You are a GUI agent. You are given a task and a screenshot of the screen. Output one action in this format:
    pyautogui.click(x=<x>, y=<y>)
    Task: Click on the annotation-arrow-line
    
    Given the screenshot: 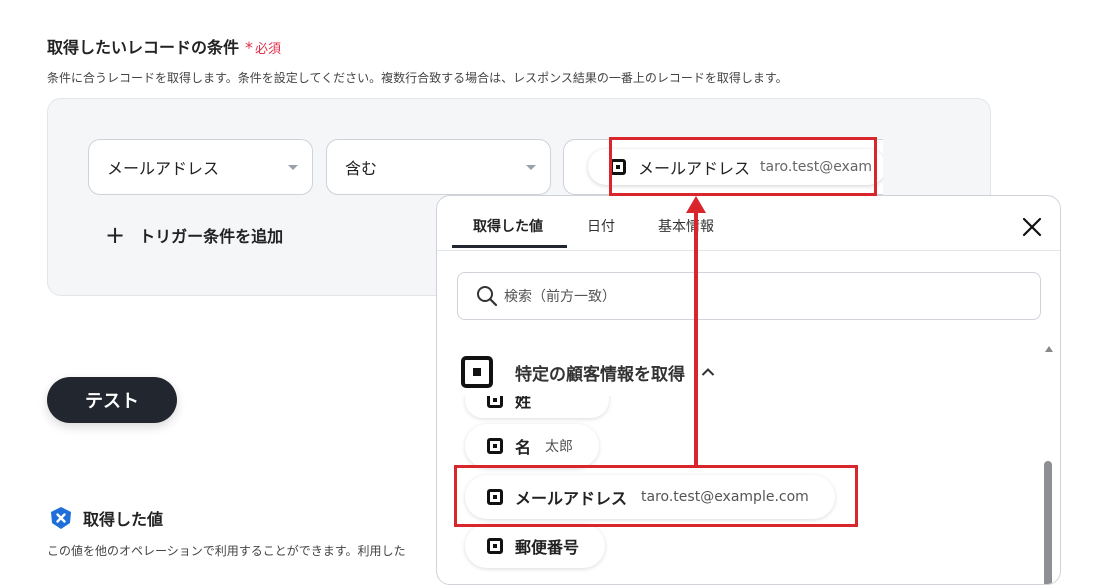 What is the action you would take?
    pyautogui.click(x=696, y=339)
    